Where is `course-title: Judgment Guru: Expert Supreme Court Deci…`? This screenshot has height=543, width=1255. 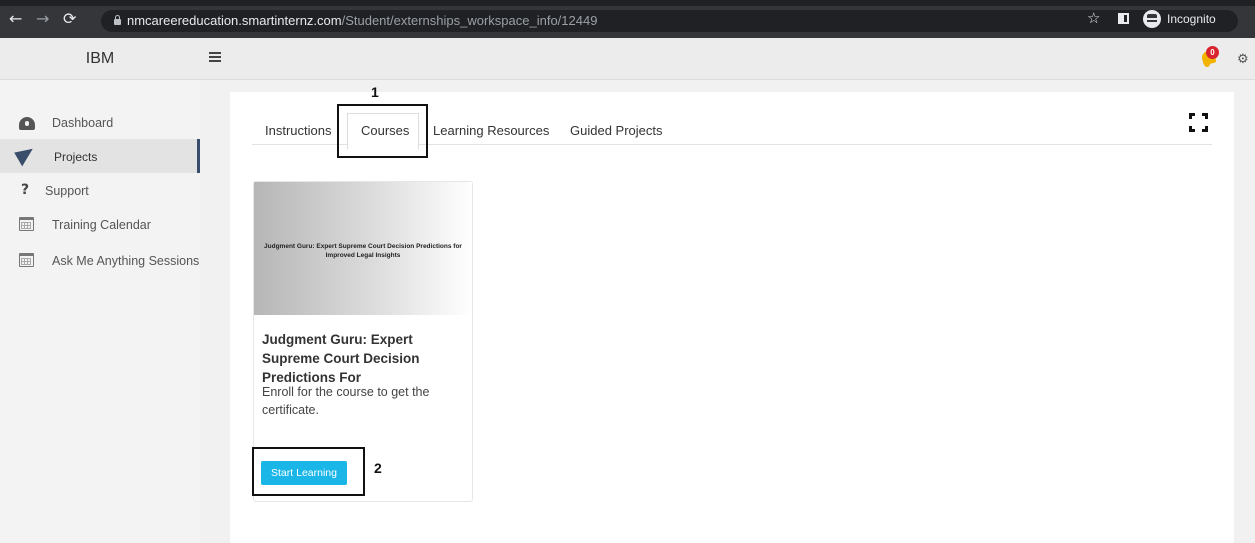
course-title: Judgment Guru: Expert Supreme Court Deci… is located at coordinates (366, 358).